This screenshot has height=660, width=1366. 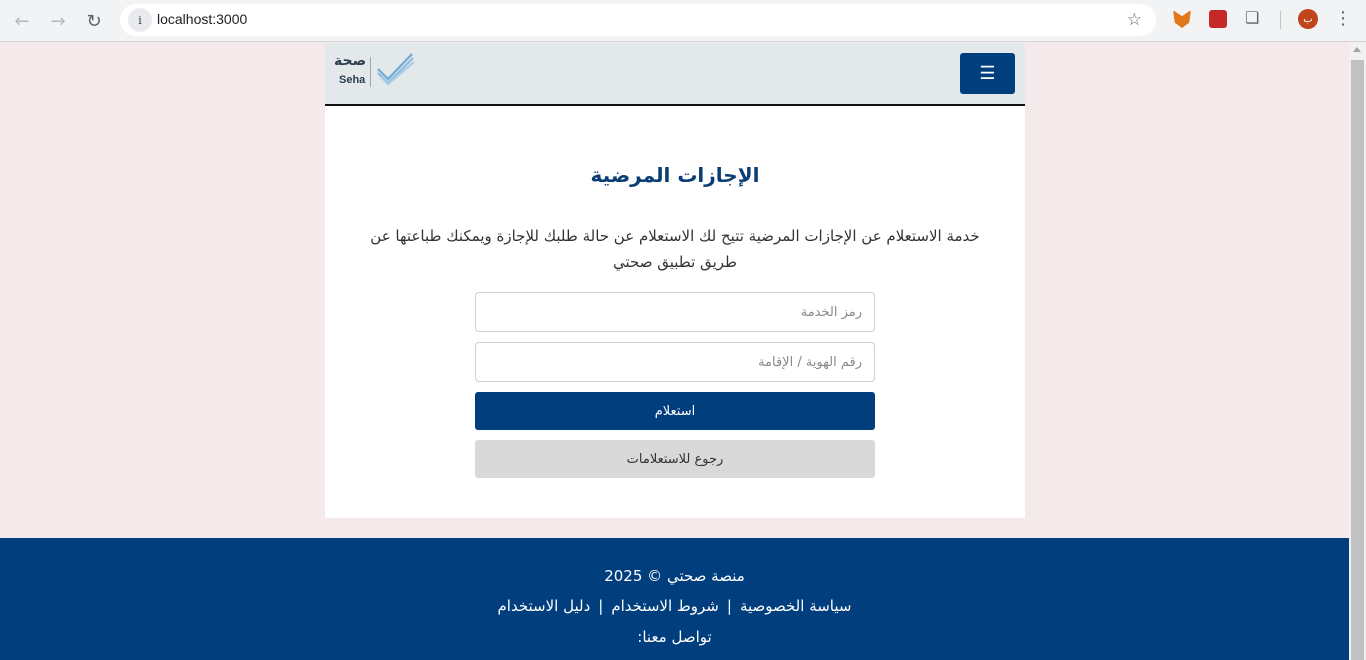 What do you see at coordinates (675, 411) in the screenshot?
I see `inquire-button: استعلام` at bounding box center [675, 411].